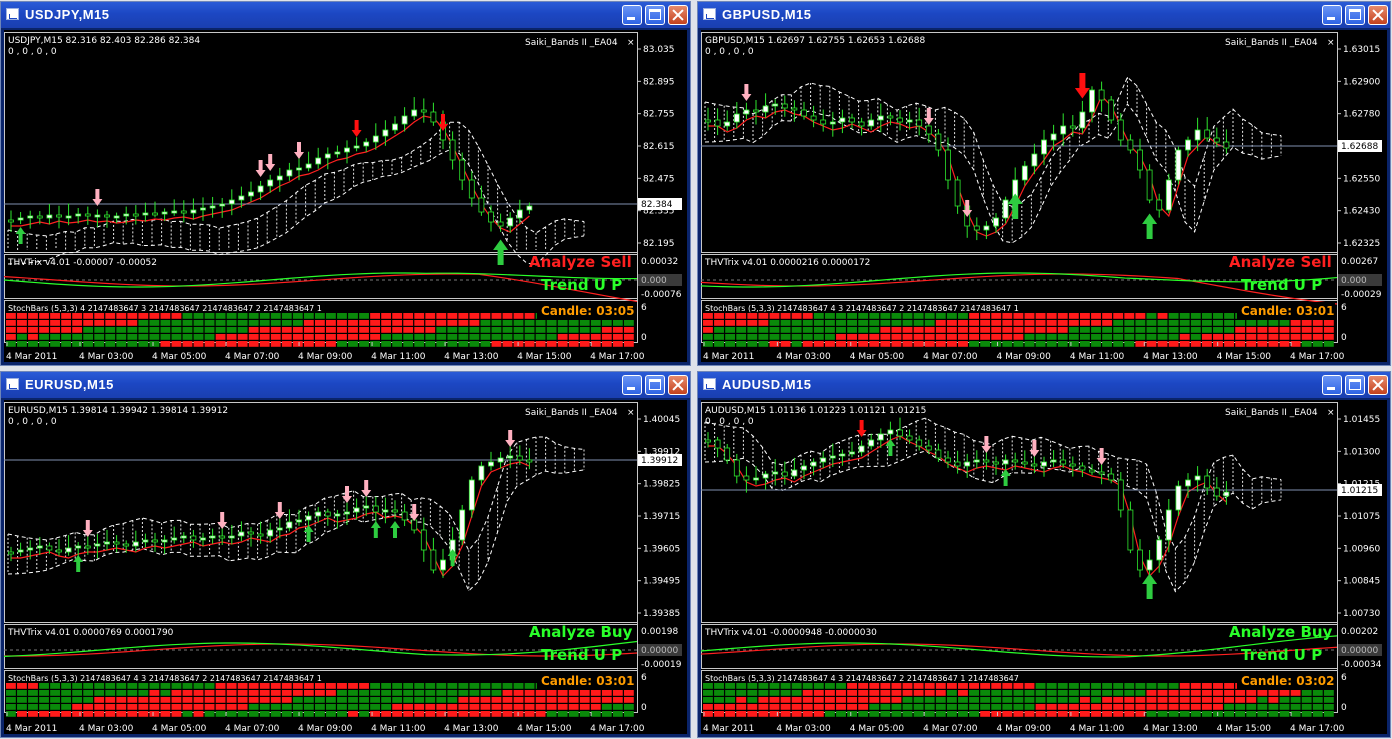  What do you see at coordinates (1281, 655) in the screenshot?
I see `trend-text: Trend U P` at bounding box center [1281, 655].